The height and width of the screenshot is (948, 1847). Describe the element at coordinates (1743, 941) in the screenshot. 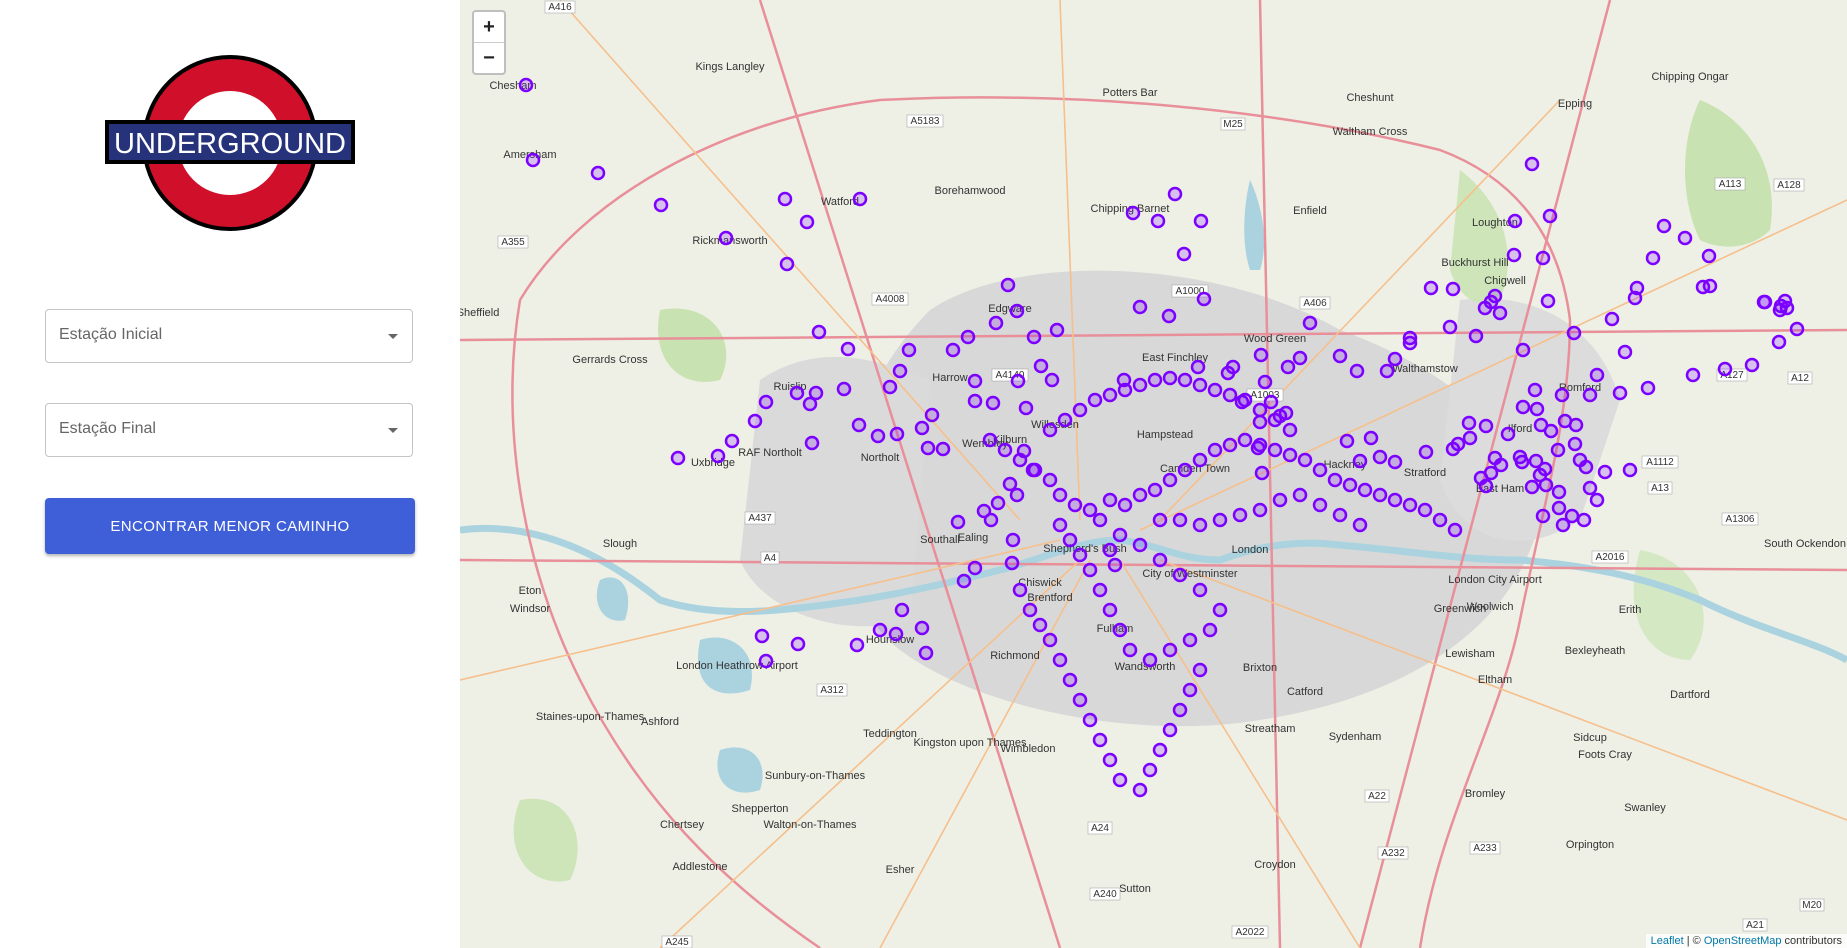

I see `osm-link: OpenStreetMap` at that location.